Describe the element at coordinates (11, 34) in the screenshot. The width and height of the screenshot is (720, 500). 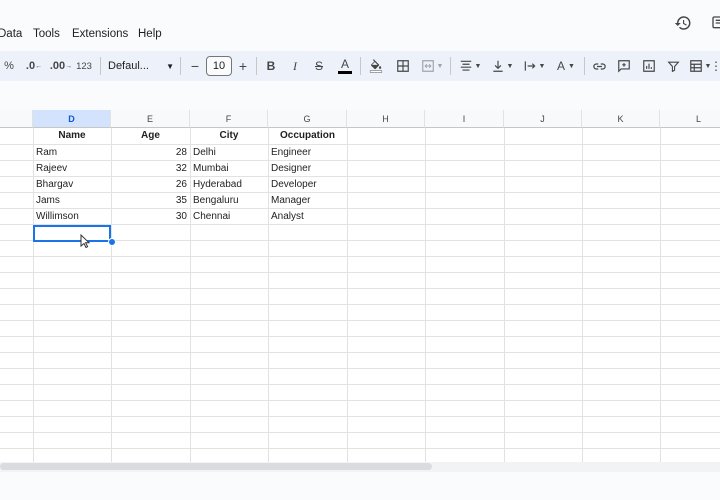
I see `menu-data: Data` at that location.